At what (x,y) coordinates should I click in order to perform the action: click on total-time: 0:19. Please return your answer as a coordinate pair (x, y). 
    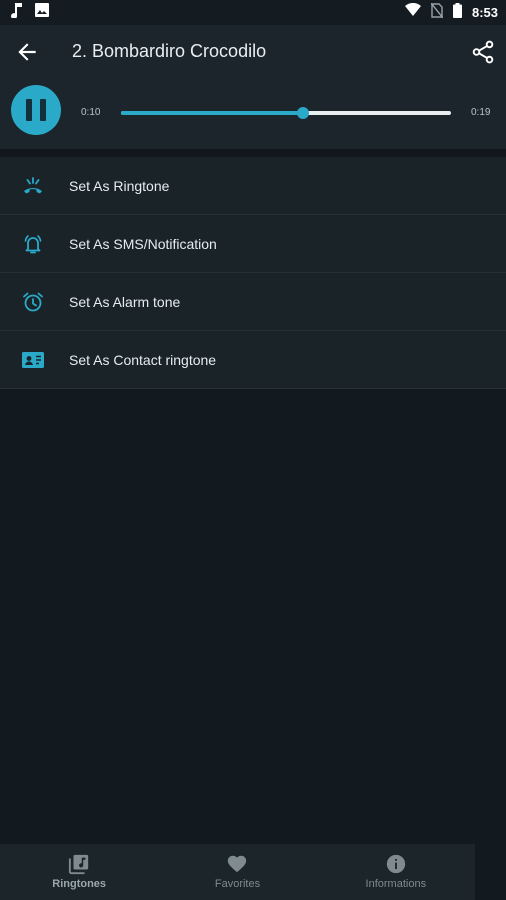
    Looking at the image, I should click on (481, 112).